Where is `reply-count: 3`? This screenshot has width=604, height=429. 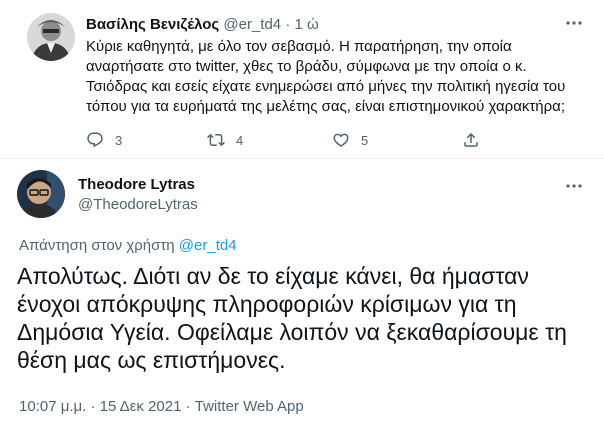
reply-count: 3 is located at coordinates (119, 140).